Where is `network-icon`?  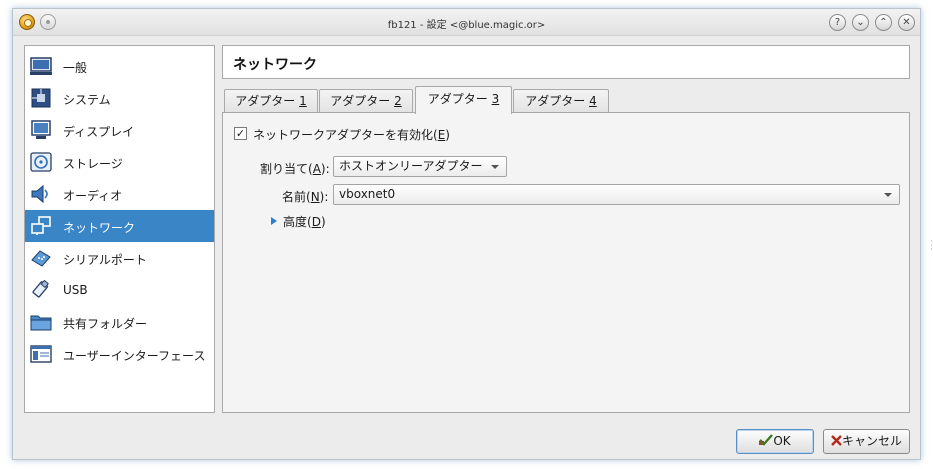
network-icon is located at coordinates (41, 225).